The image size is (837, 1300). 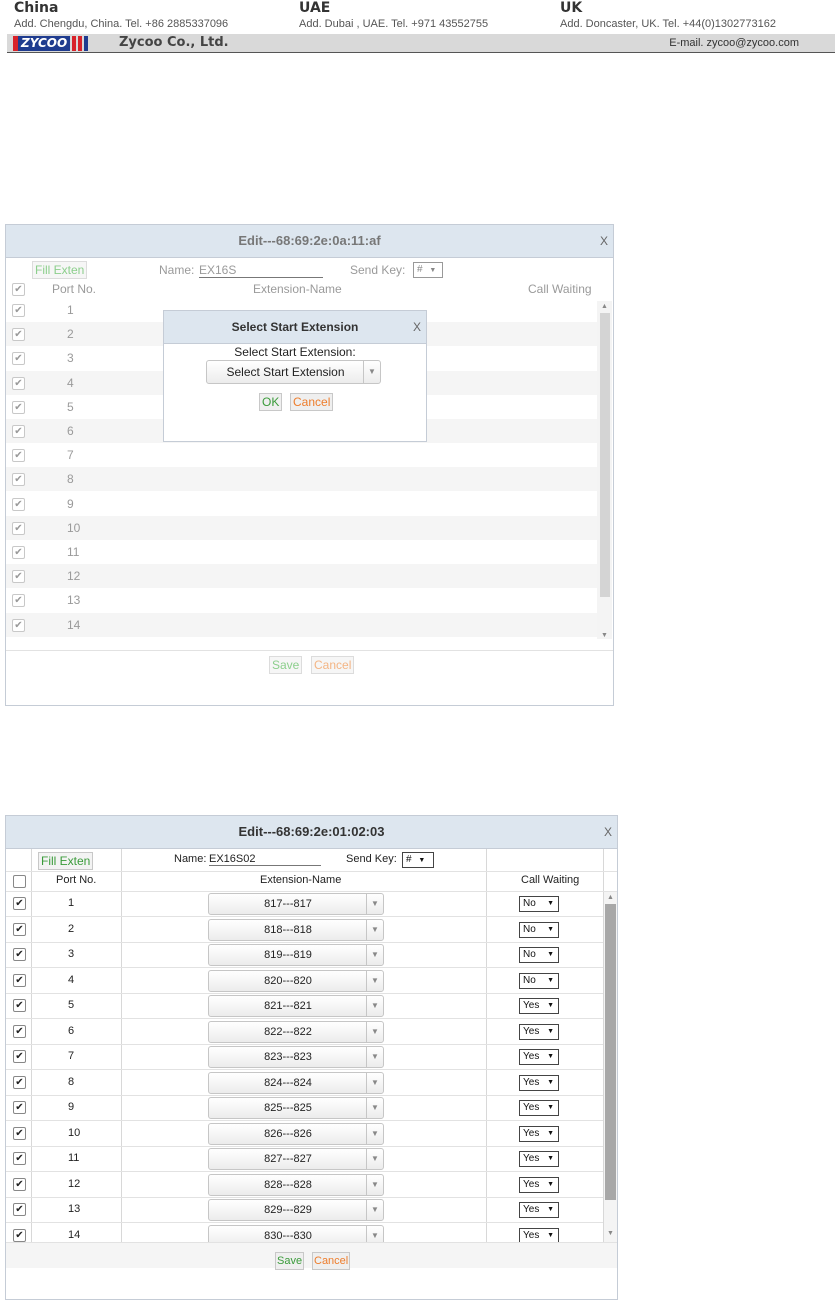 What do you see at coordinates (296, 1133) in the screenshot?
I see `extension-select: 826---826 ▼` at bounding box center [296, 1133].